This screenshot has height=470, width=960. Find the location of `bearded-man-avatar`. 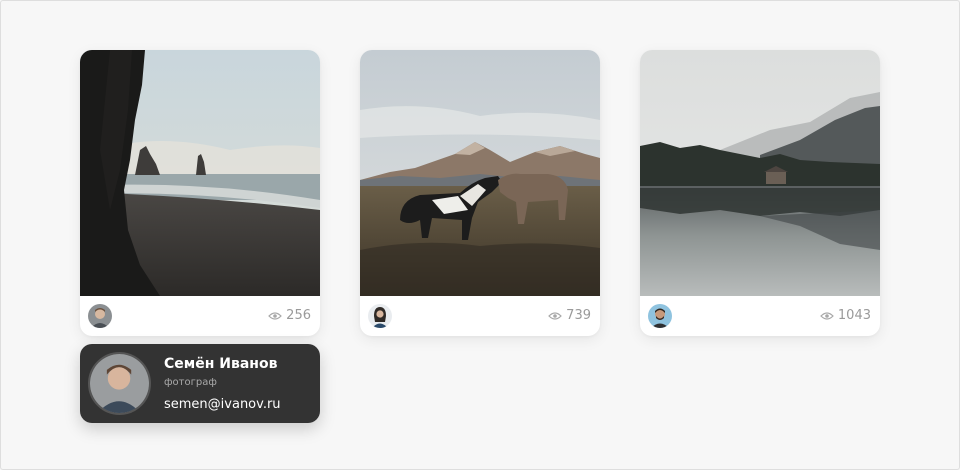

bearded-man-avatar is located at coordinates (660, 316).